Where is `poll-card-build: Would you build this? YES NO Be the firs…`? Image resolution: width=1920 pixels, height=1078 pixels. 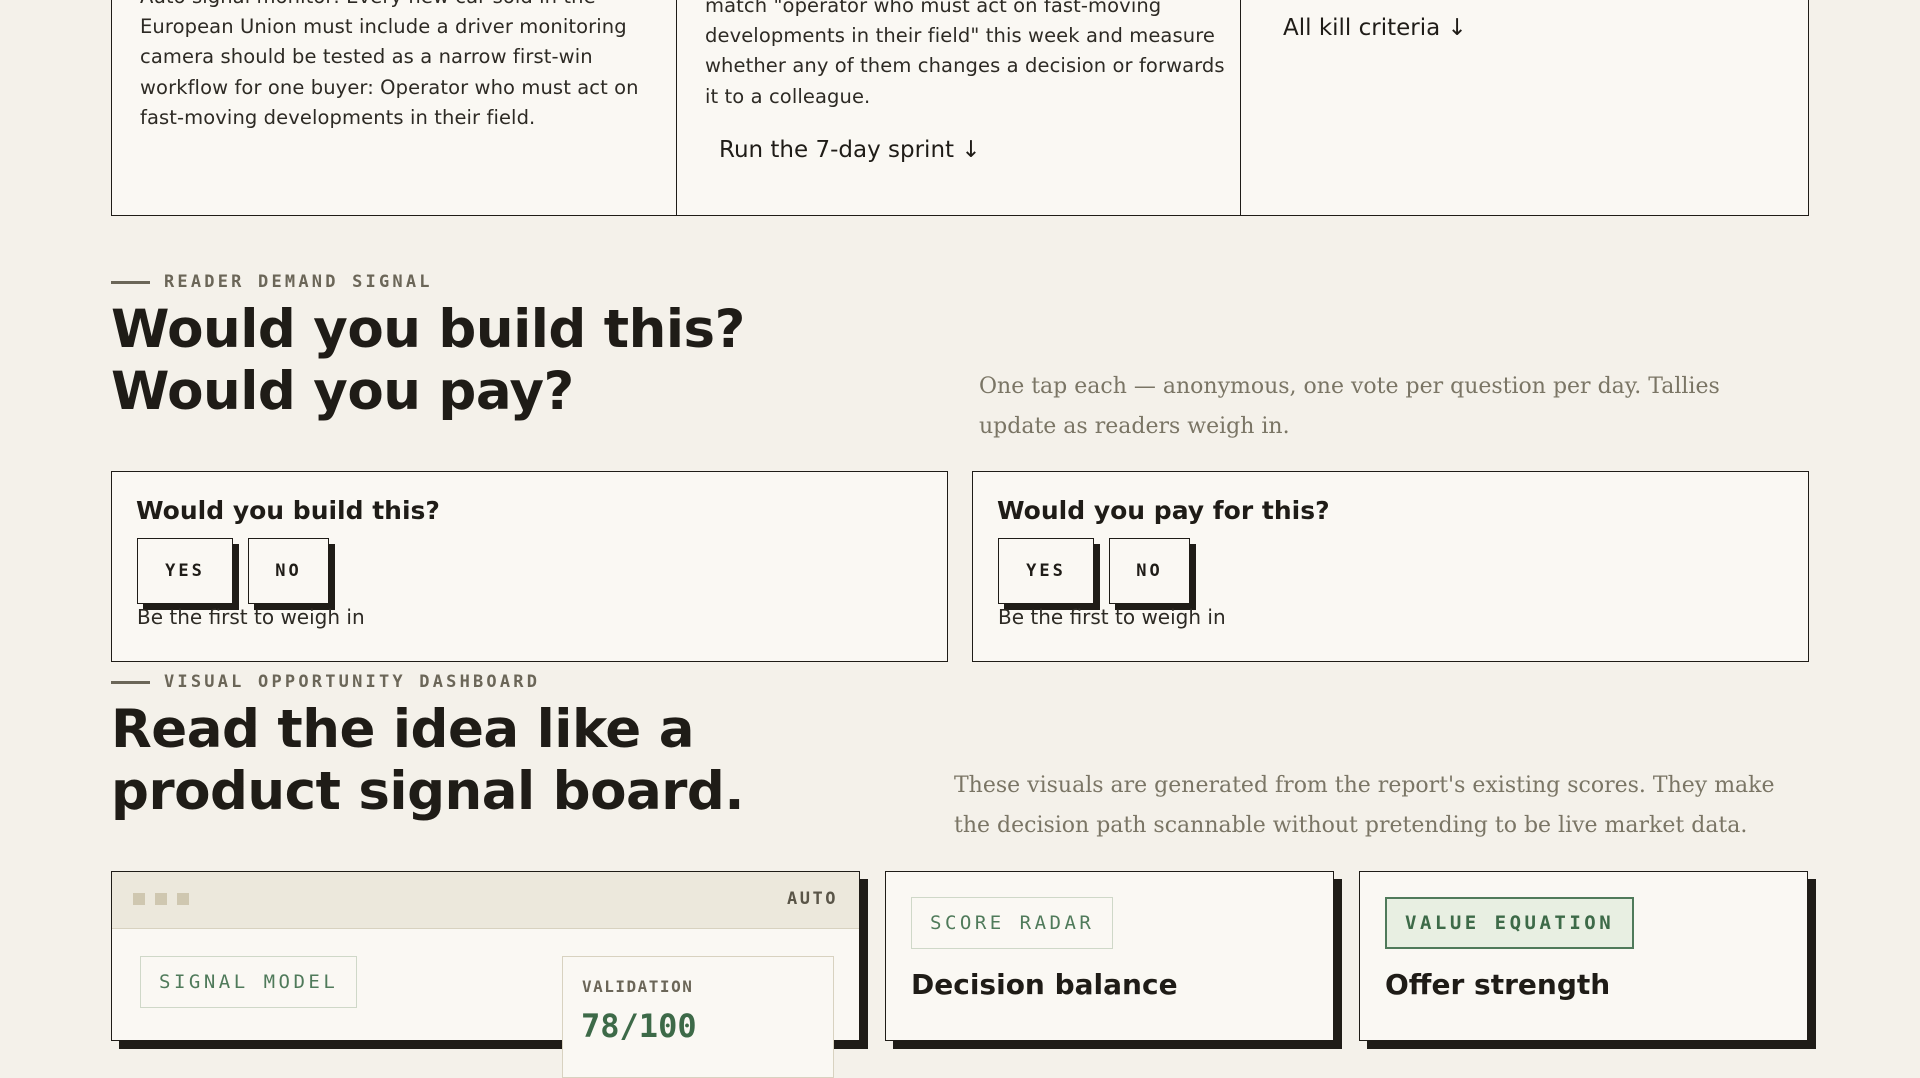
poll-card-build: Would you build this? YES NO Be the firs… is located at coordinates (529, 566).